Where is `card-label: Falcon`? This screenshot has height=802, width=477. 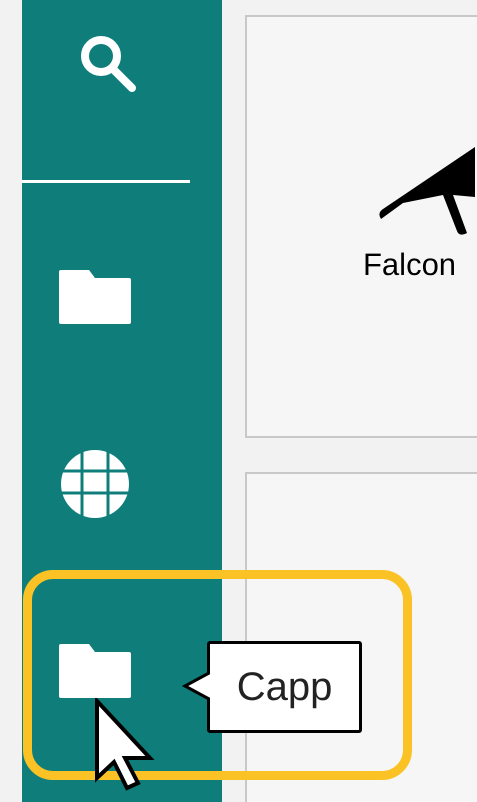
card-label: Falcon is located at coordinates (410, 264).